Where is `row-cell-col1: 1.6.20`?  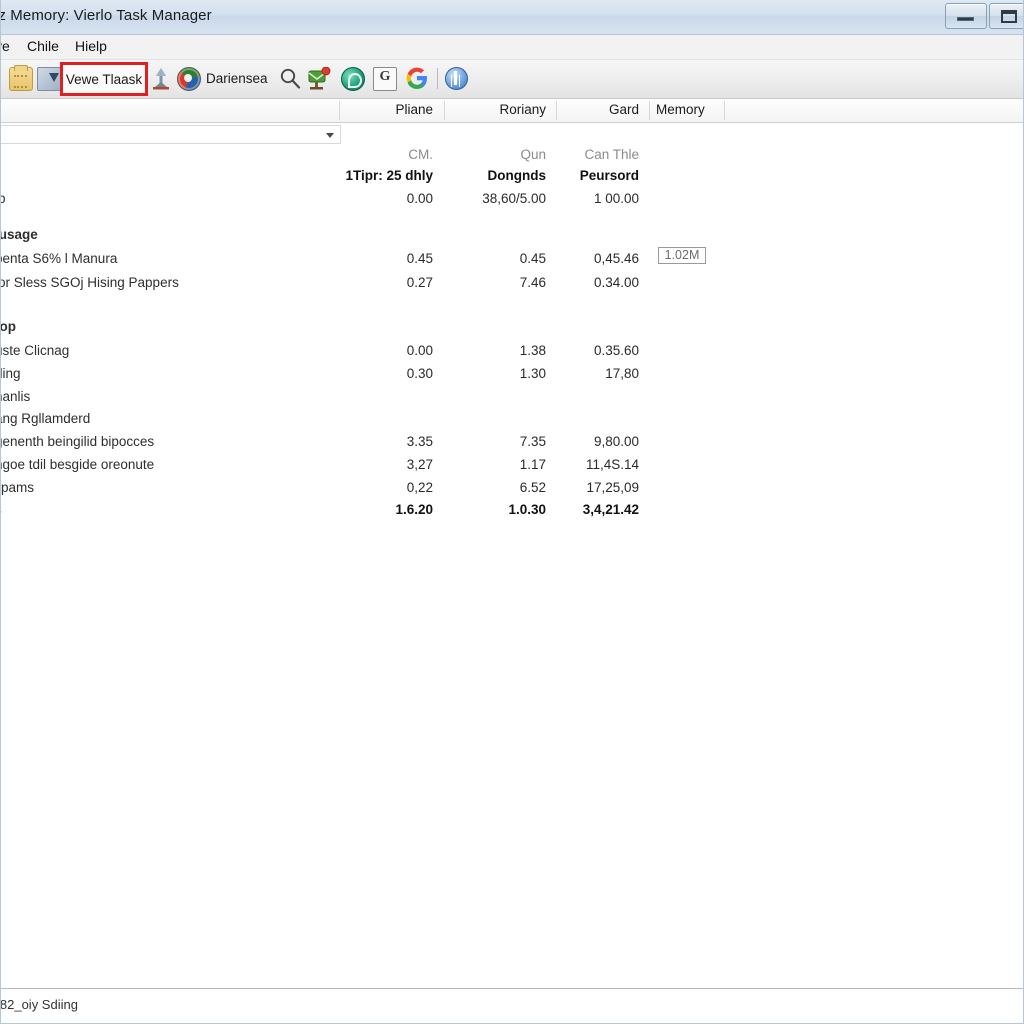
row-cell-col1: 1.6.20 is located at coordinates (414, 509).